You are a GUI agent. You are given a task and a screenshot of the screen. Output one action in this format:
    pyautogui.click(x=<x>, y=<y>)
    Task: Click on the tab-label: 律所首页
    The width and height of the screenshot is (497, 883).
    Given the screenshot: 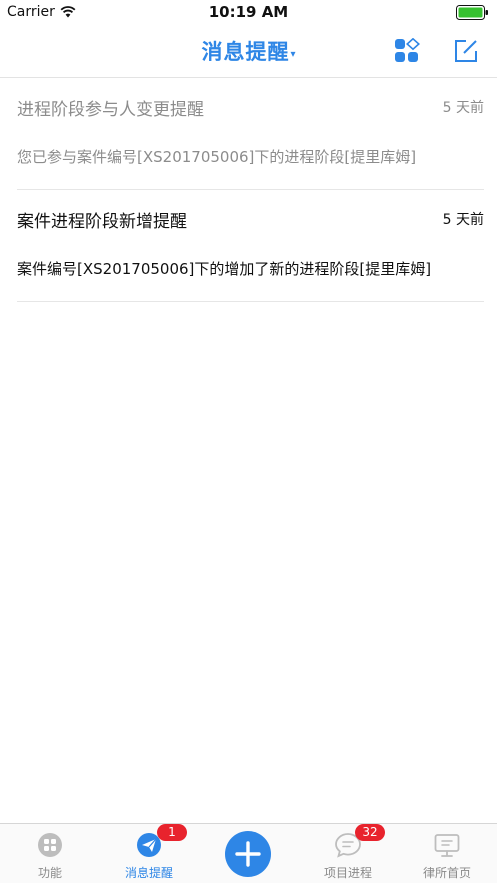 What is the action you would take?
    pyautogui.click(x=446, y=873)
    